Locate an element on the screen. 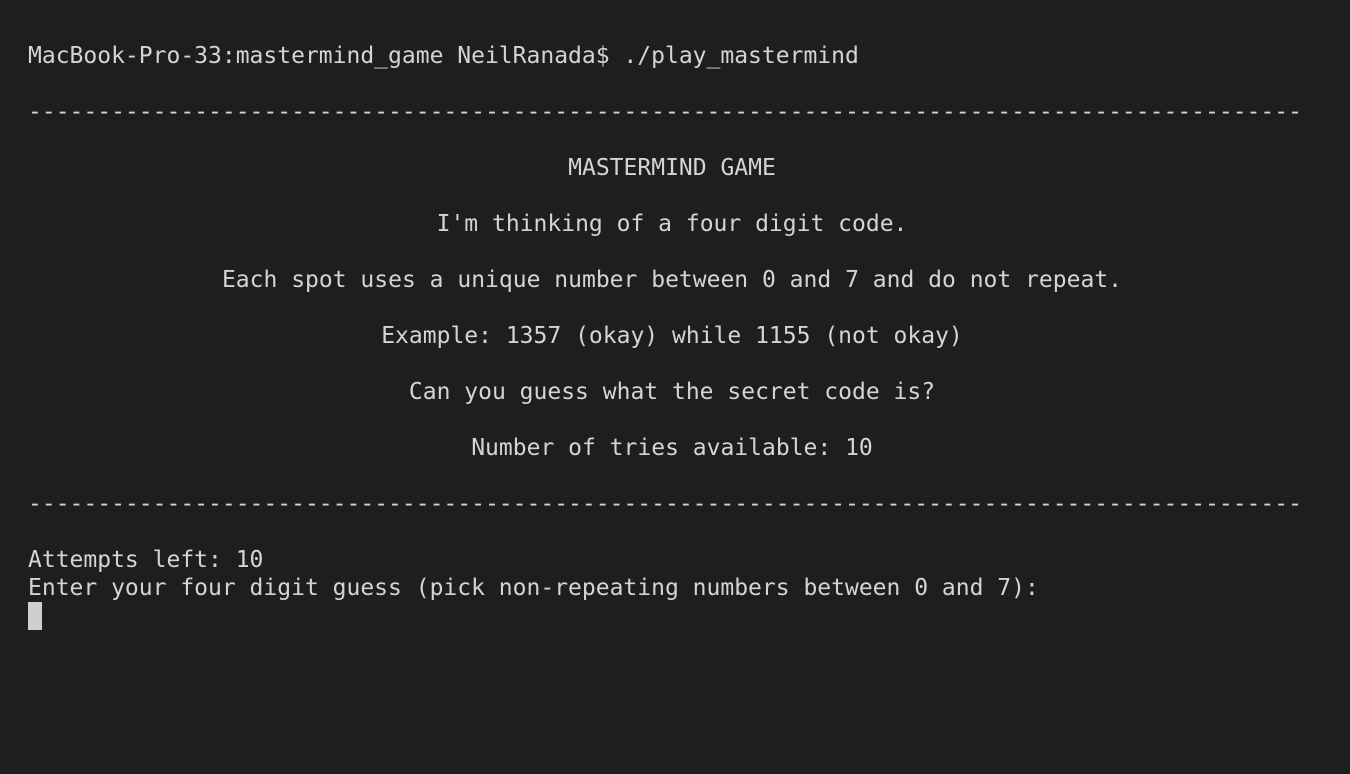 This screenshot has width=1350, height=774. intro-text: I'm thinking of a four digit code. is located at coordinates (672, 224).